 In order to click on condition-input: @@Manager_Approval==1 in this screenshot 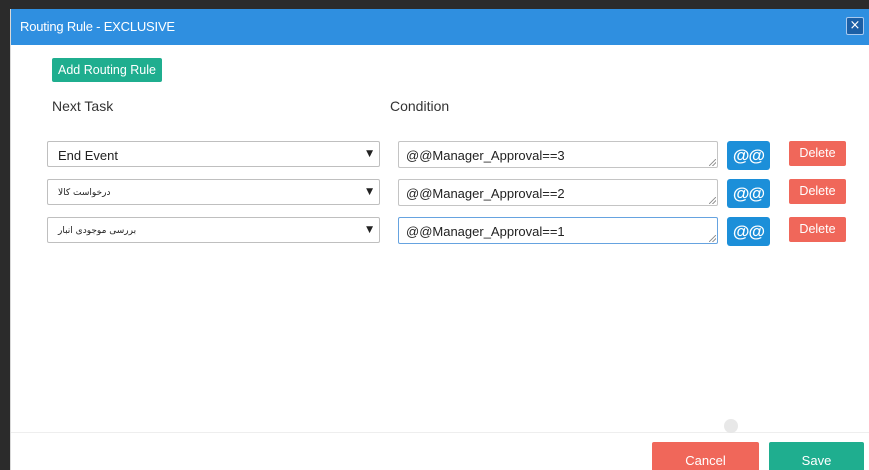, I will do `click(558, 230)`.